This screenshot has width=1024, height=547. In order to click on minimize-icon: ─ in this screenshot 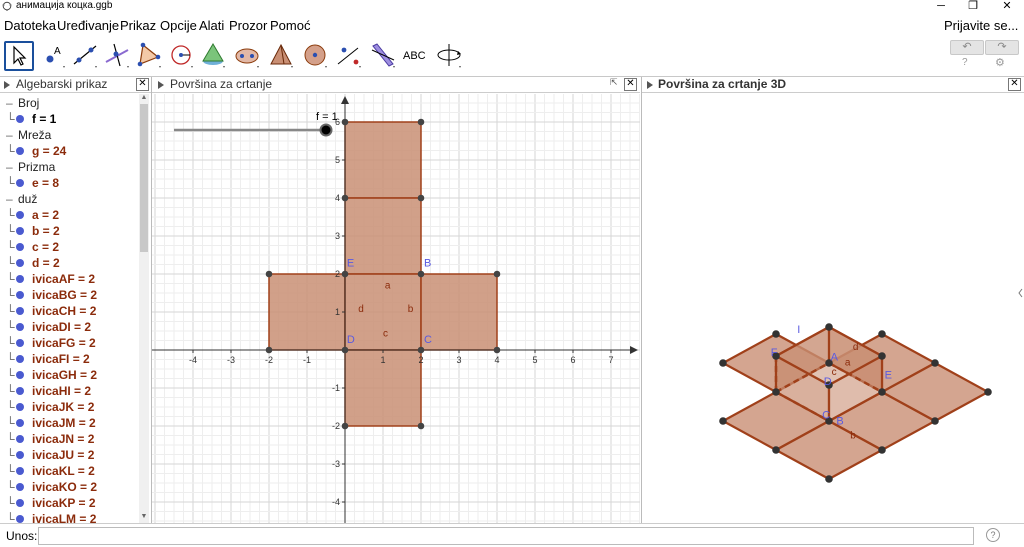, I will do `click(941, 6)`.